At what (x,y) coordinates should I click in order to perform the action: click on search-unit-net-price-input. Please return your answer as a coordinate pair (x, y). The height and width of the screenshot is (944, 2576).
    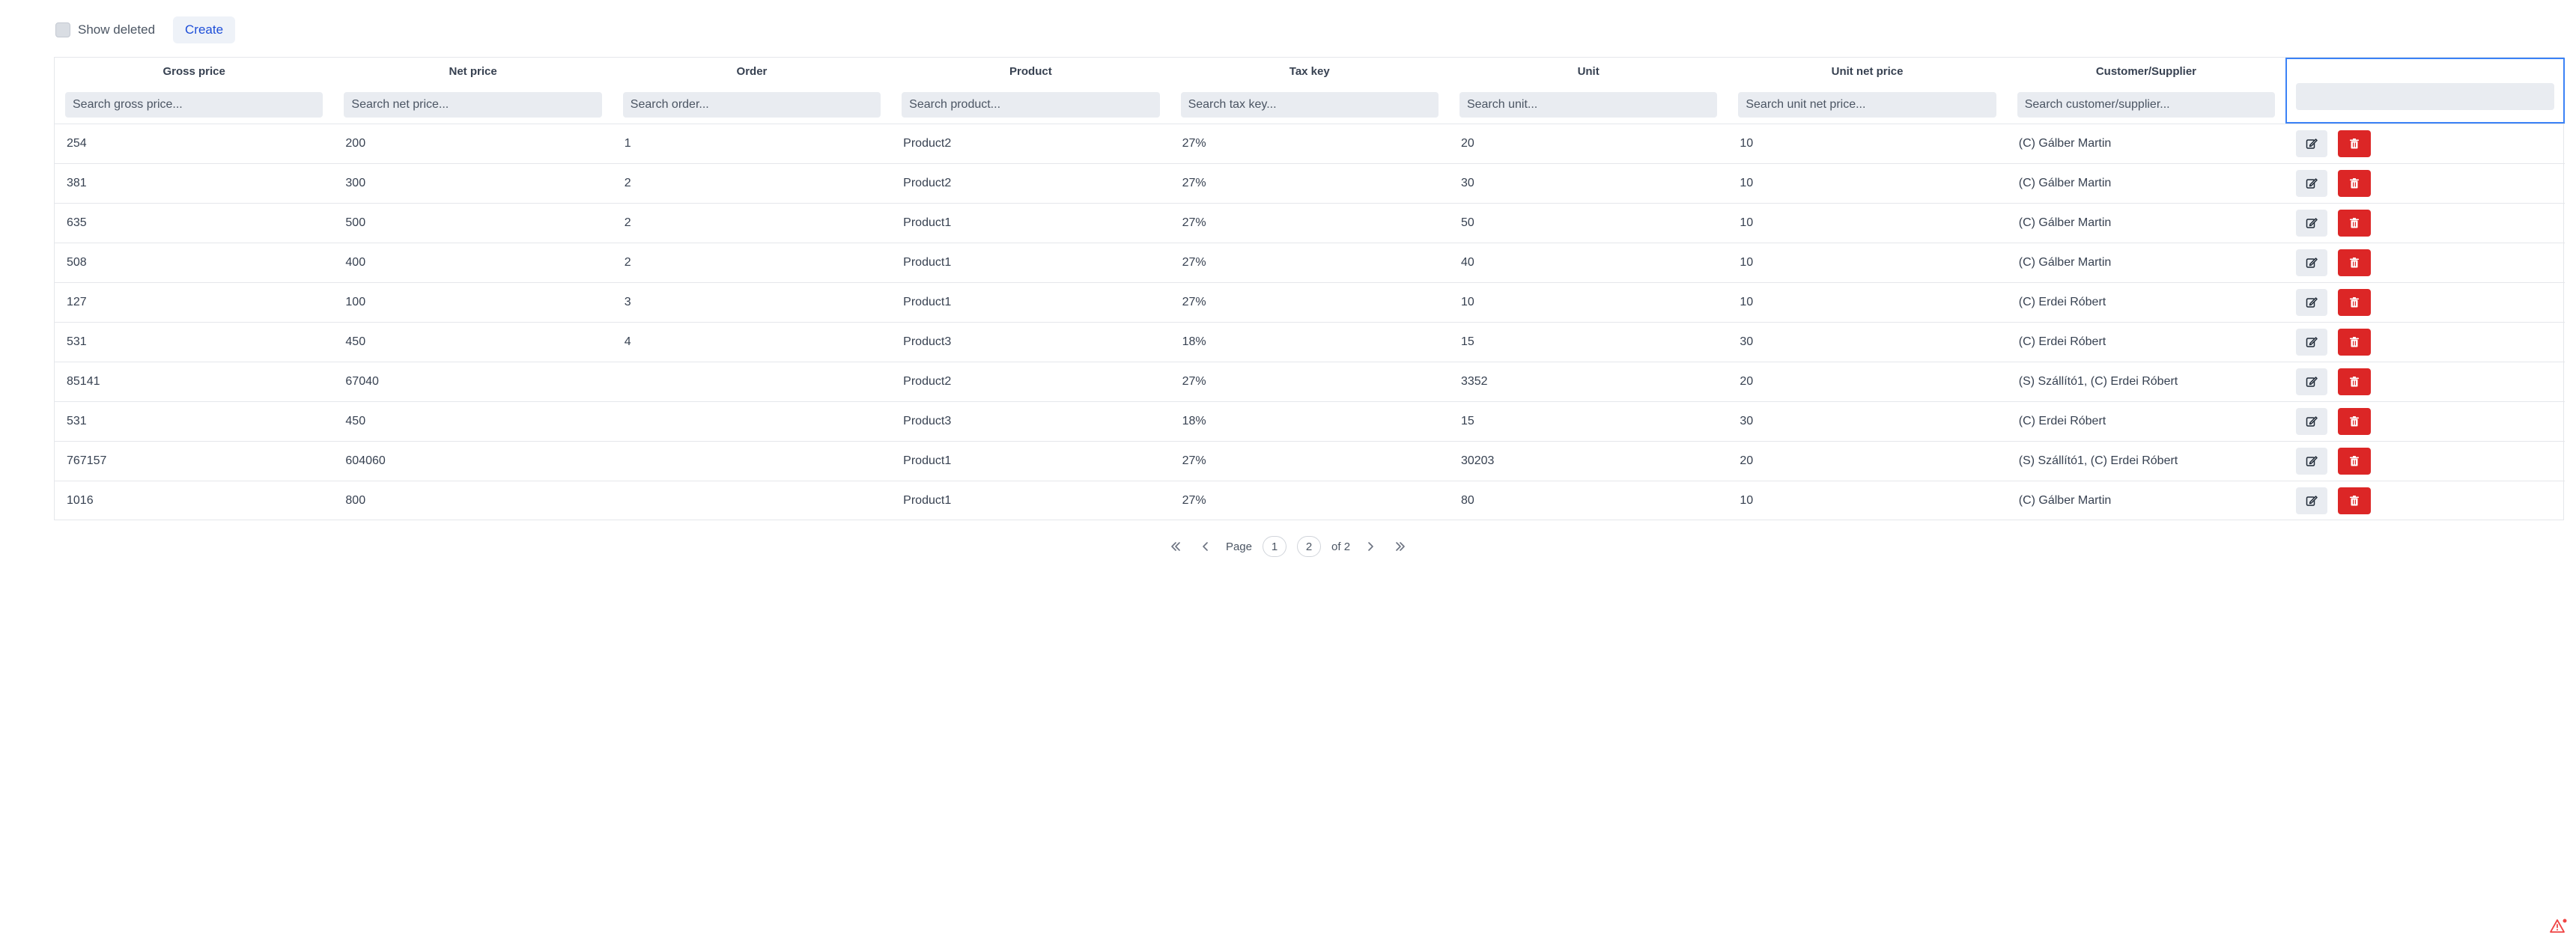
    Looking at the image, I should click on (1867, 105).